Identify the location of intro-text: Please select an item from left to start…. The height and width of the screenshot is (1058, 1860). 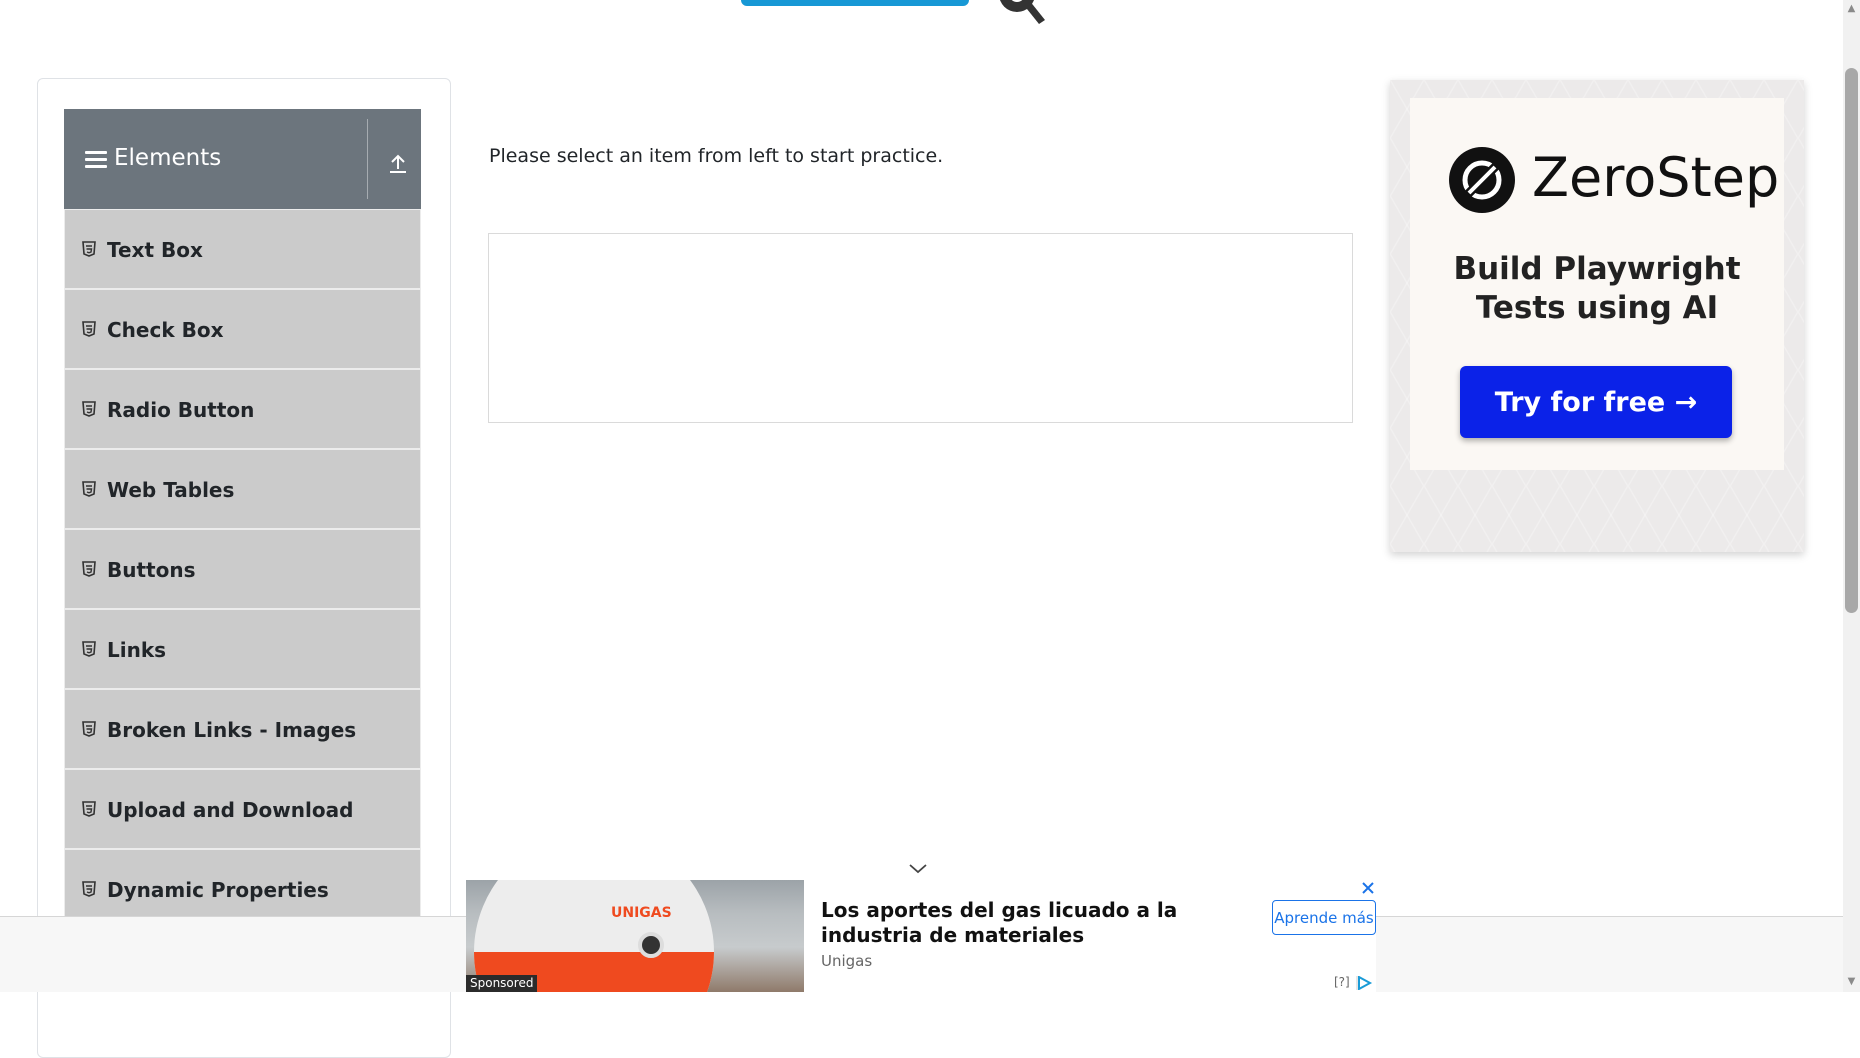
(716, 156).